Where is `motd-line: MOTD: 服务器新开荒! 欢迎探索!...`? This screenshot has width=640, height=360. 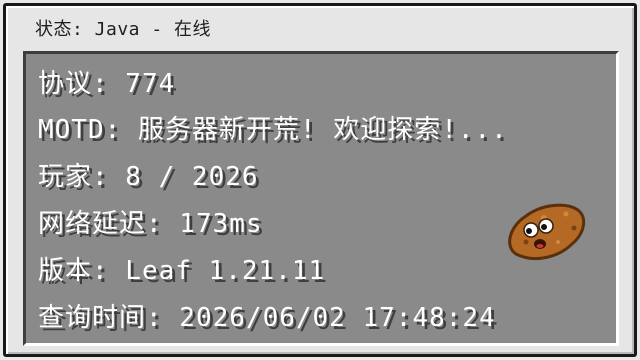 motd-line: MOTD: 服务器新开荒! 欢迎探索!... is located at coordinates (273, 130).